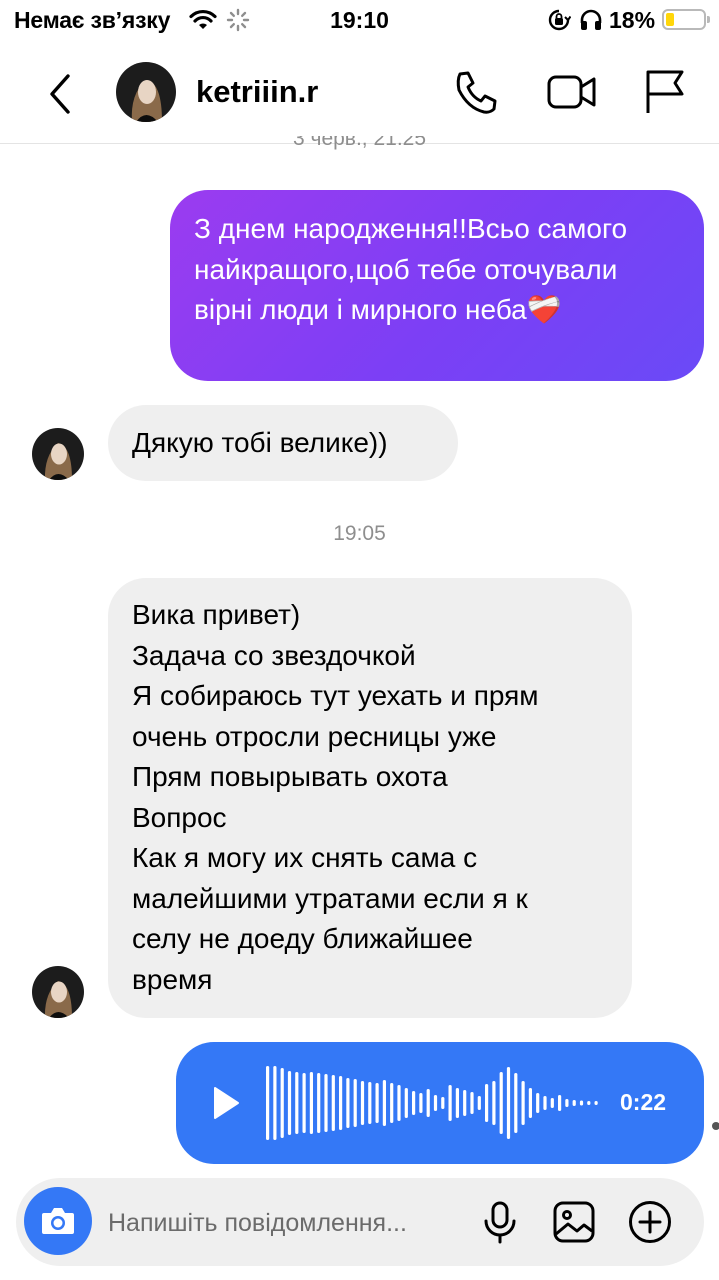 The height and width of the screenshot is (1280, 719). I want to click on voice-duration: 0:22, so click(643, 1102).